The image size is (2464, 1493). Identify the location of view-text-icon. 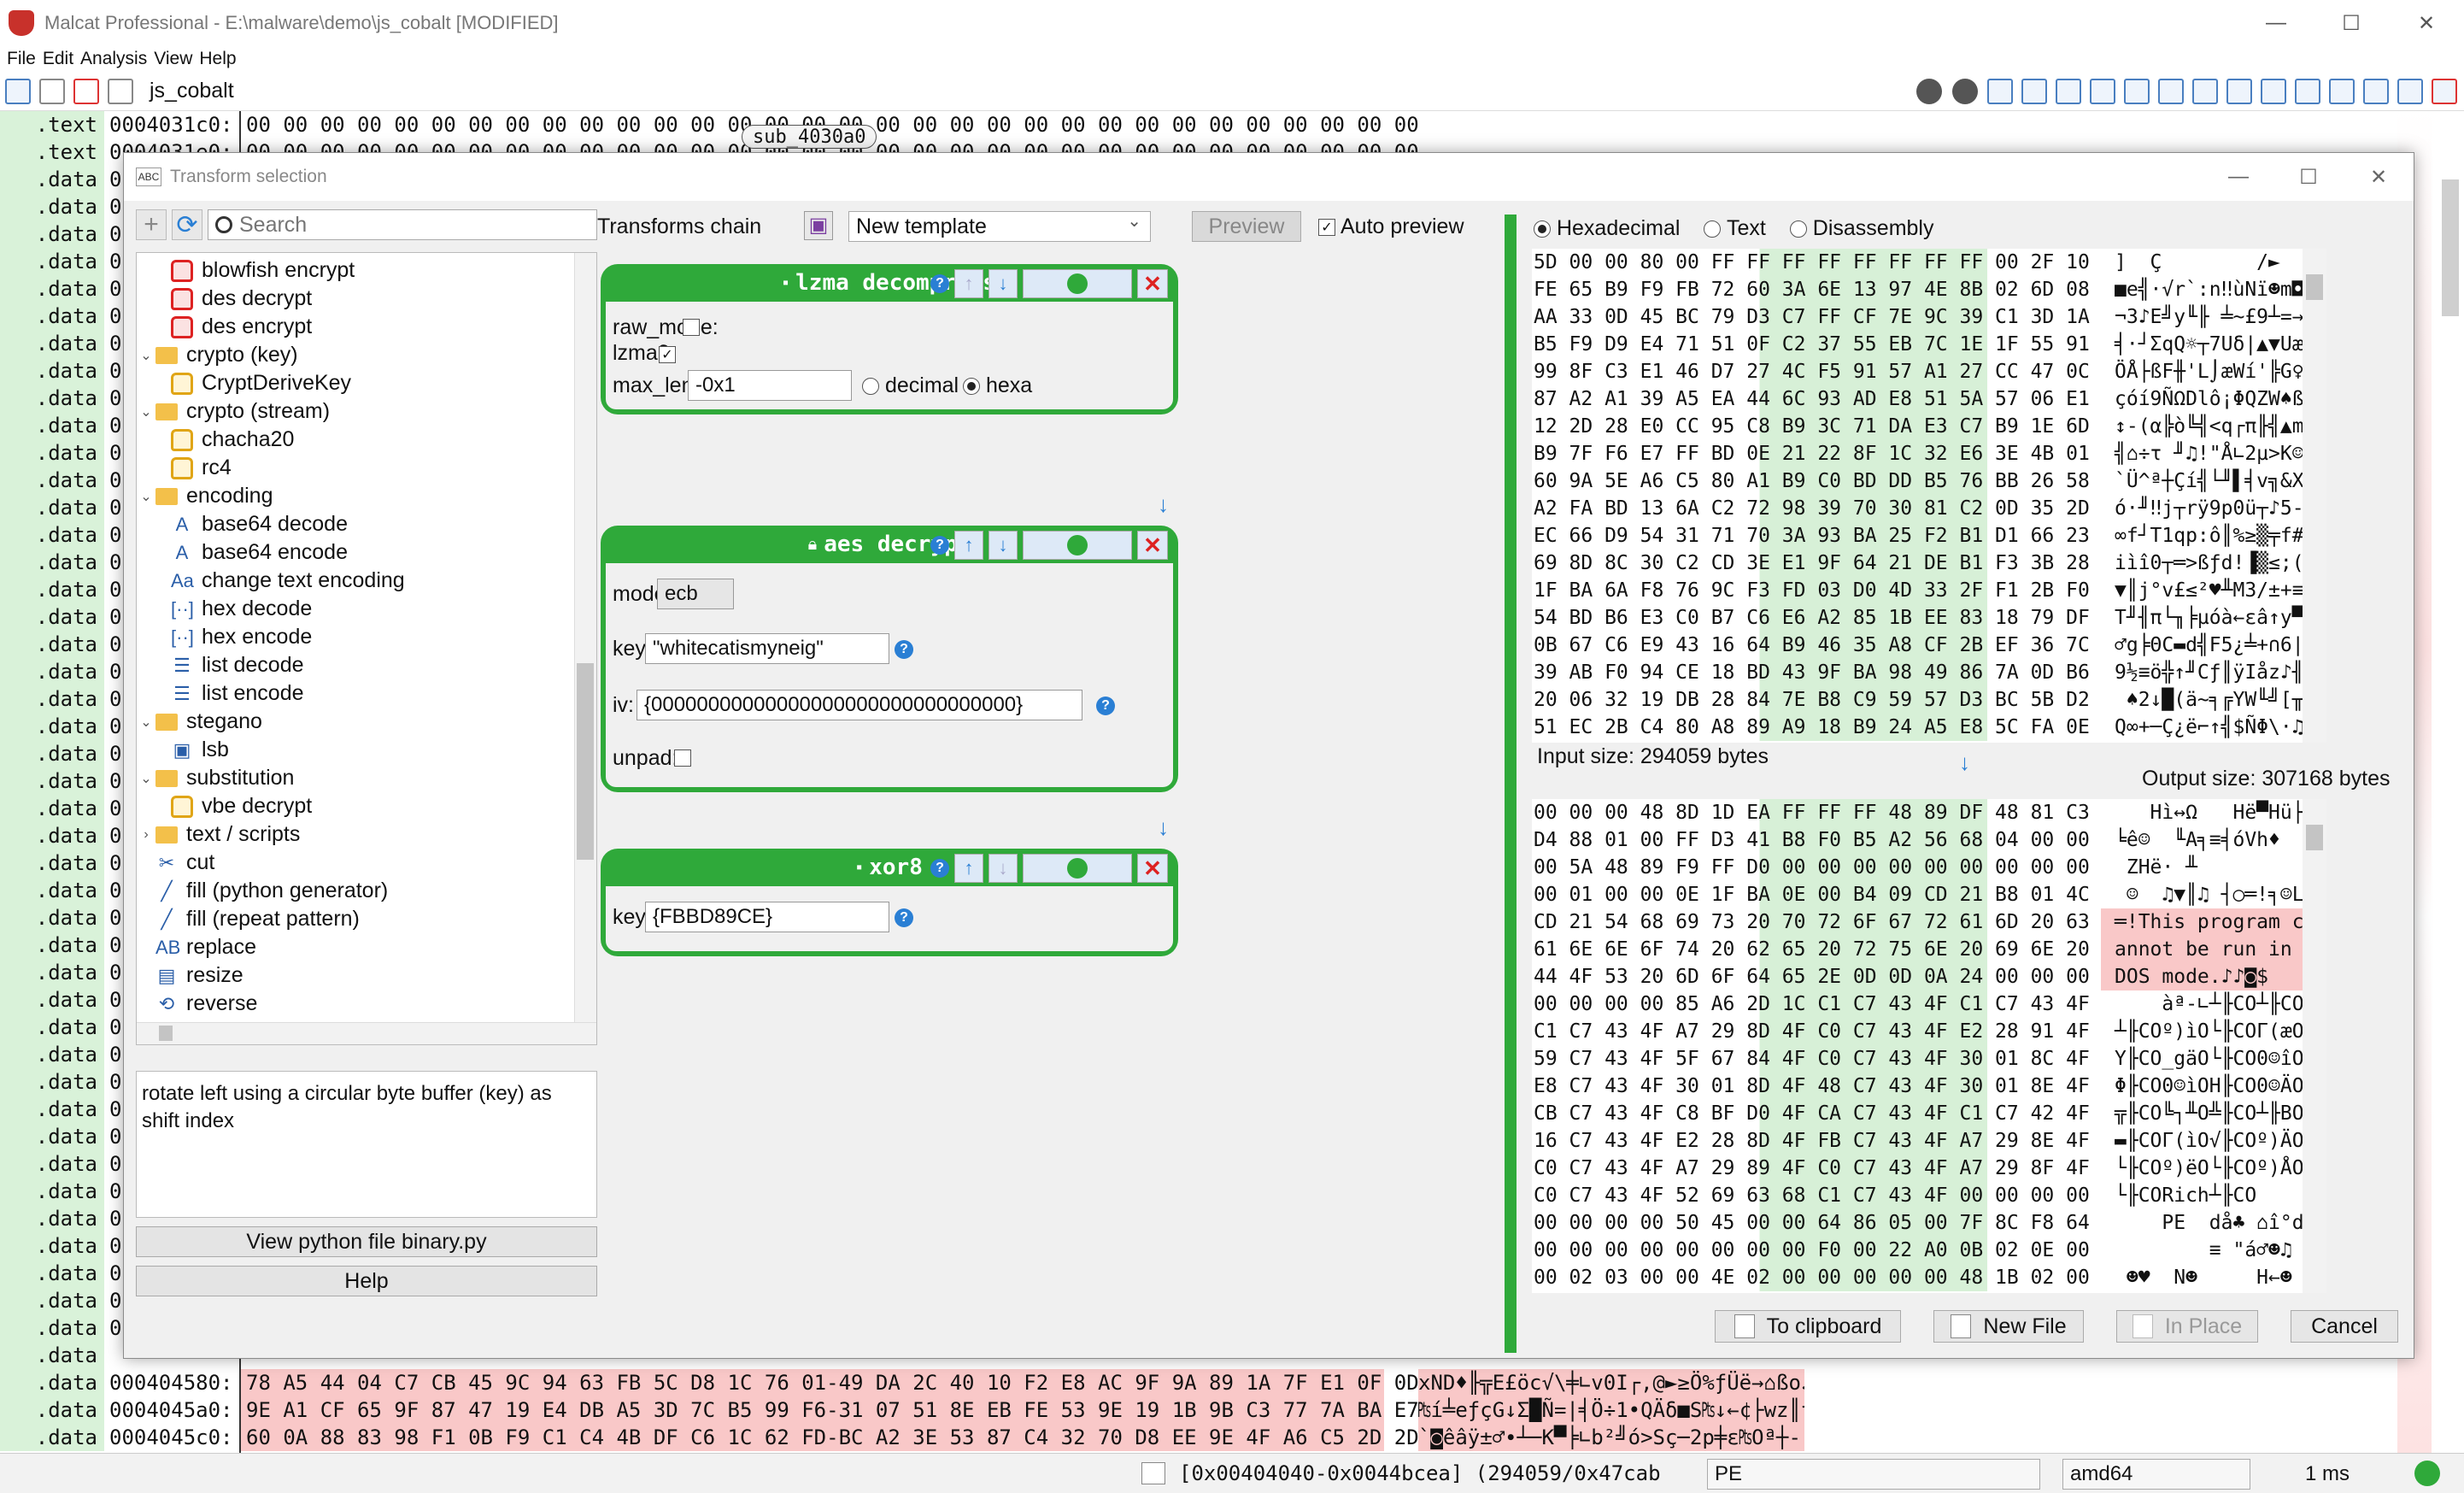
(2273, 91).